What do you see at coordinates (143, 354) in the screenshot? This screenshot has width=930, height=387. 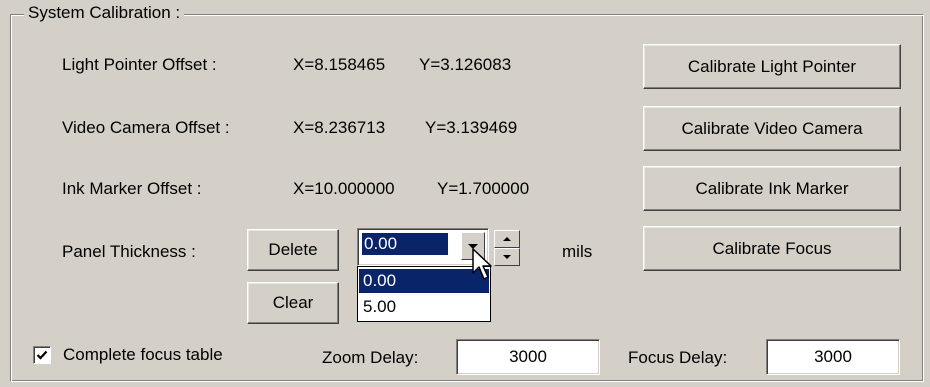 I see `complete-focus-table-label: Complete focus table` at bounding box center [143, 354].